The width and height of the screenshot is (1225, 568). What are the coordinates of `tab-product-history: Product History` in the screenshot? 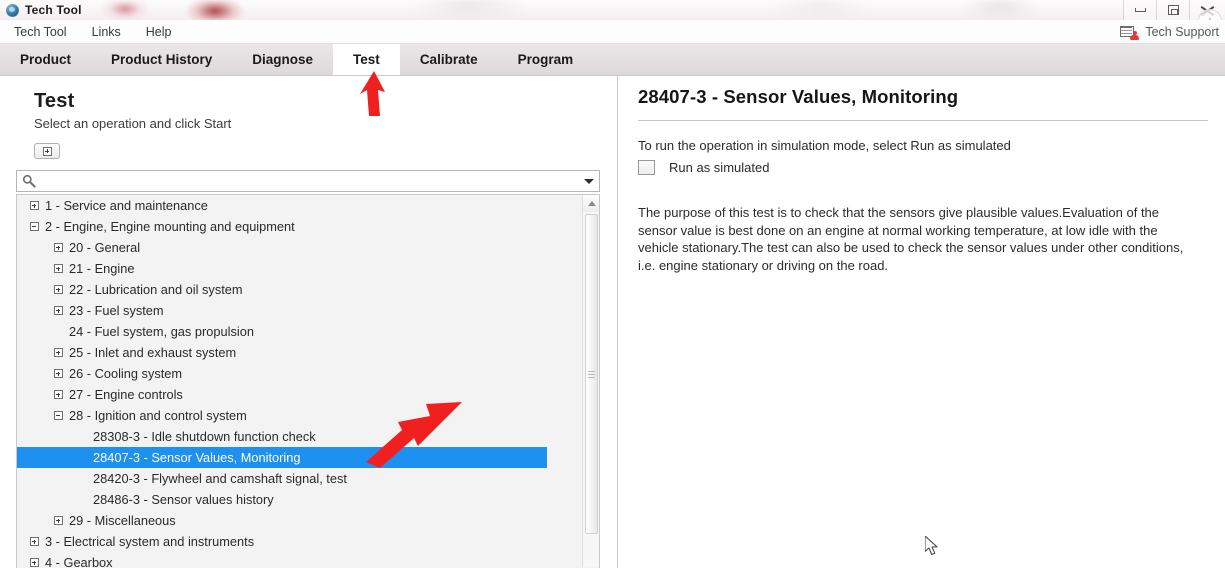 It's located at (161, 59).